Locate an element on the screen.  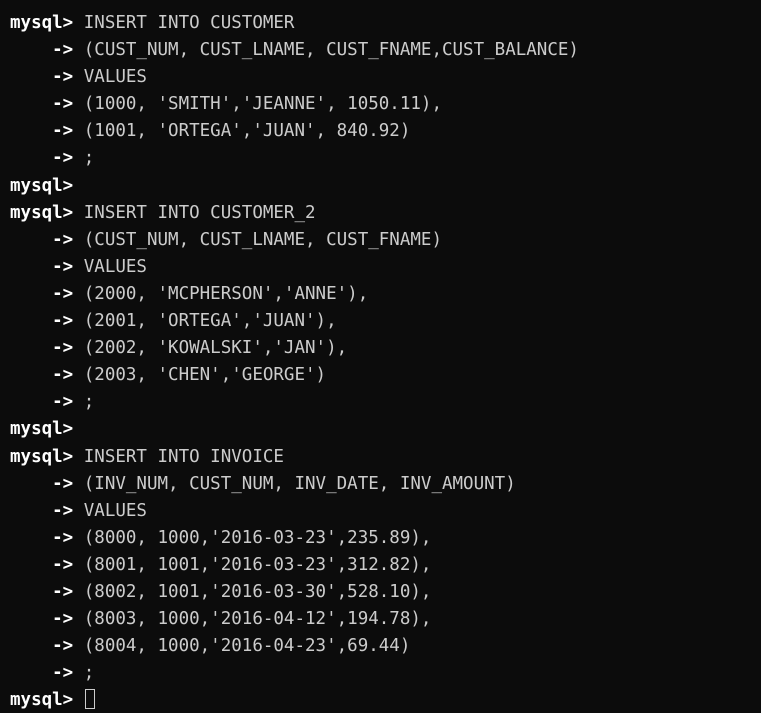
command-text: INSERT INTO CUSTOMER is located at coordinates (184, 23).